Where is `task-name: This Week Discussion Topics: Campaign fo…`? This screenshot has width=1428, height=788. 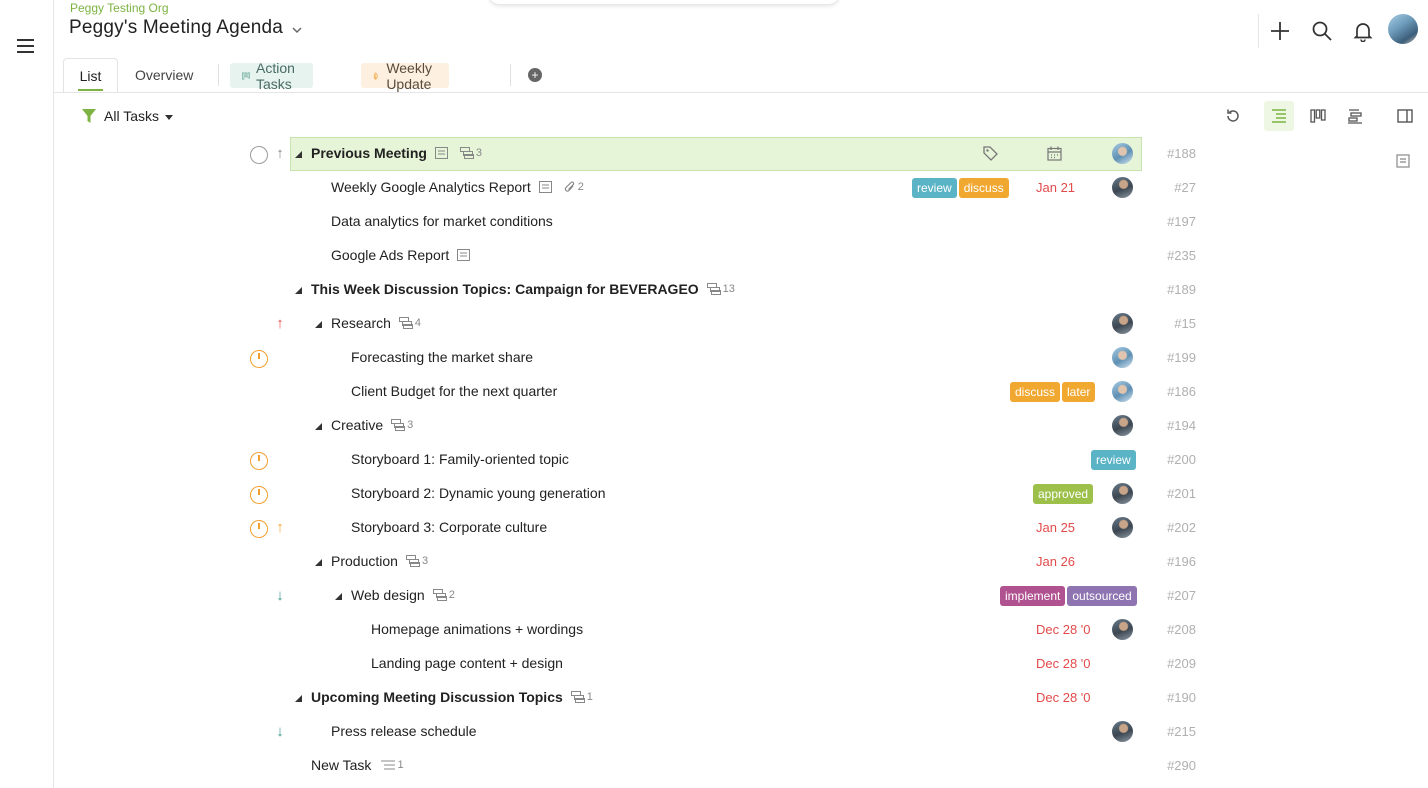
task-name: This Week Discussion Topics: Campaign fo… is located at coordinates (523, 289).